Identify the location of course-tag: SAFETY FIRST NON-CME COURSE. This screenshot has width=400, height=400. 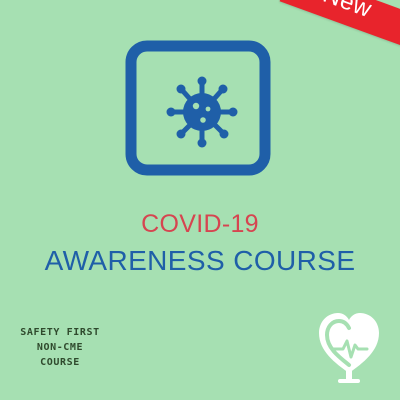
(60, 347).